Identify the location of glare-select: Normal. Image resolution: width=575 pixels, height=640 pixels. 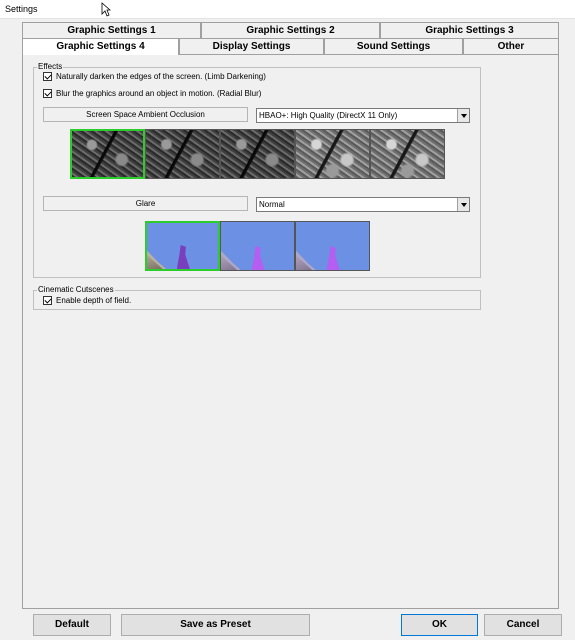
(363, 204).